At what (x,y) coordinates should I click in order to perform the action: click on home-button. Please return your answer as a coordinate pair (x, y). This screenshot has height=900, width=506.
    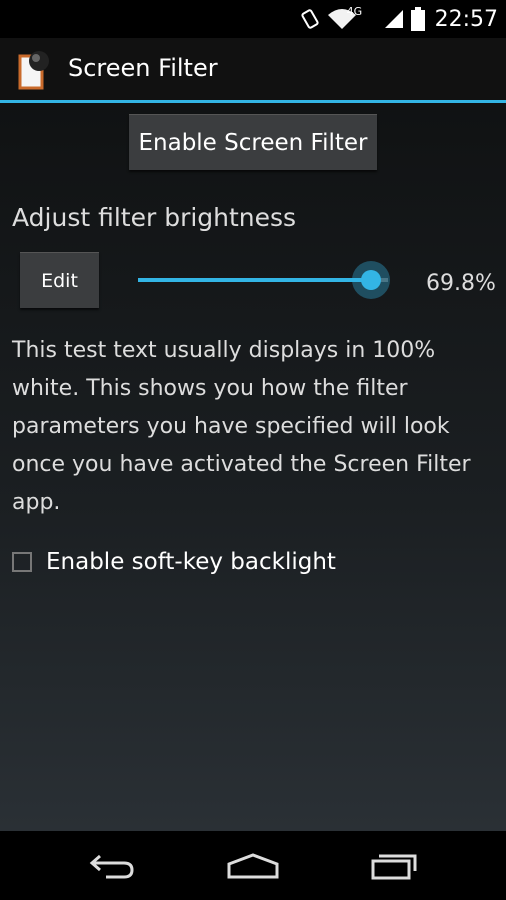
    Looking at the image, I should click on (253, 865).